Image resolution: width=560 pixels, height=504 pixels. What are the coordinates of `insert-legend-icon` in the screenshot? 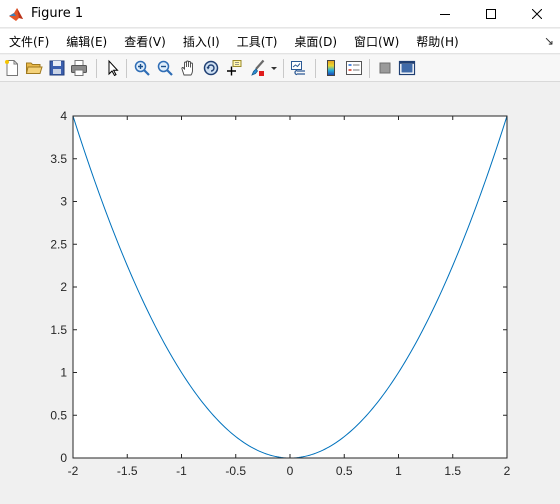 It's located at (354, 68).